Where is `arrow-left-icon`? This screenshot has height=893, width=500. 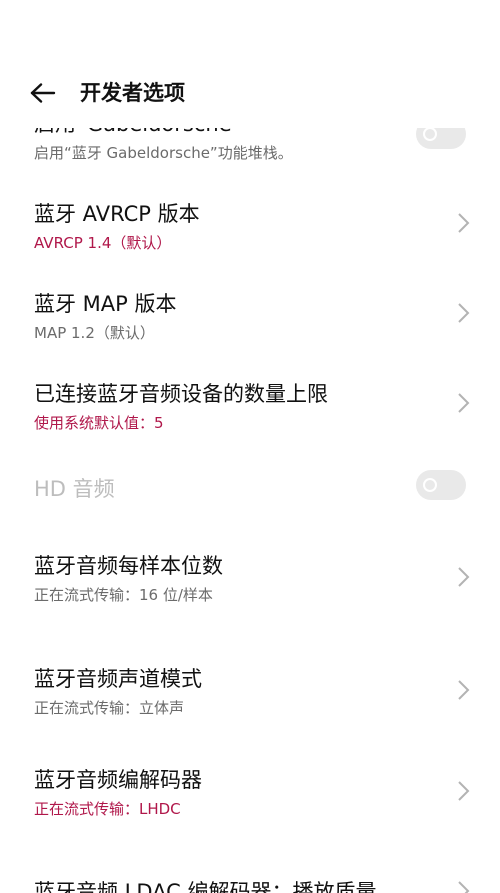 arrow-left-icon is located at coordinates (43, 93).